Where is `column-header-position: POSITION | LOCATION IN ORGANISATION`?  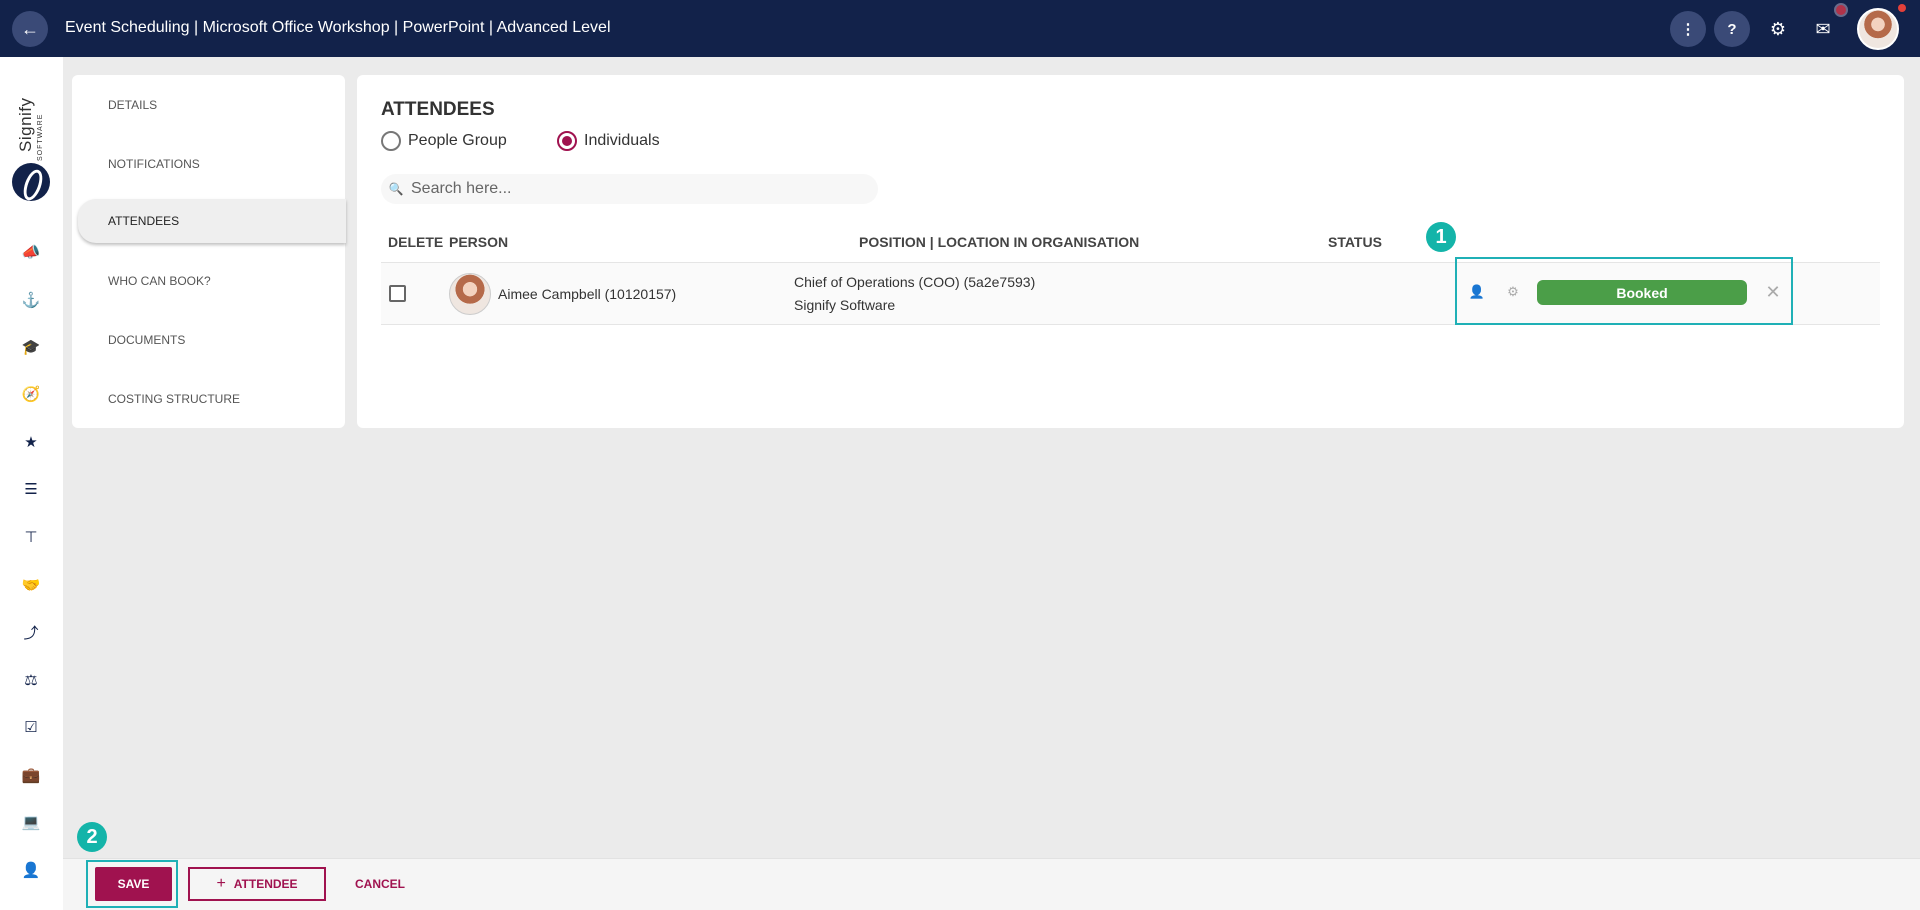 column-header-position: POSITION | LOCATION IN ORGANISATION is located at coordinates (999, 242).